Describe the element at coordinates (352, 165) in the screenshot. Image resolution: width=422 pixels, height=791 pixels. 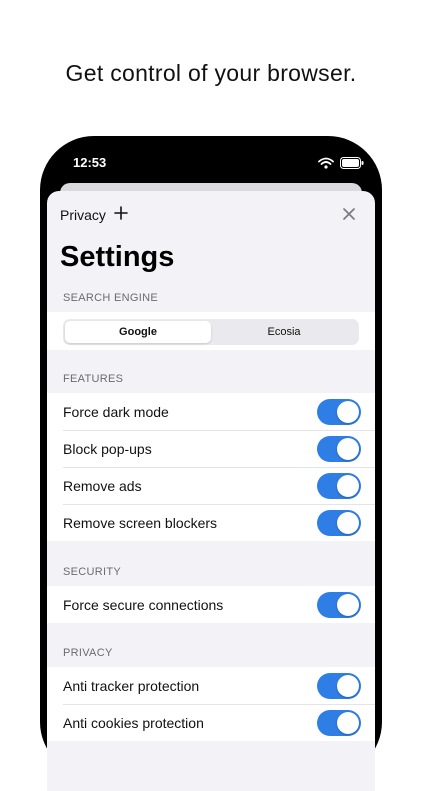
I see `battery-icon` at that location.